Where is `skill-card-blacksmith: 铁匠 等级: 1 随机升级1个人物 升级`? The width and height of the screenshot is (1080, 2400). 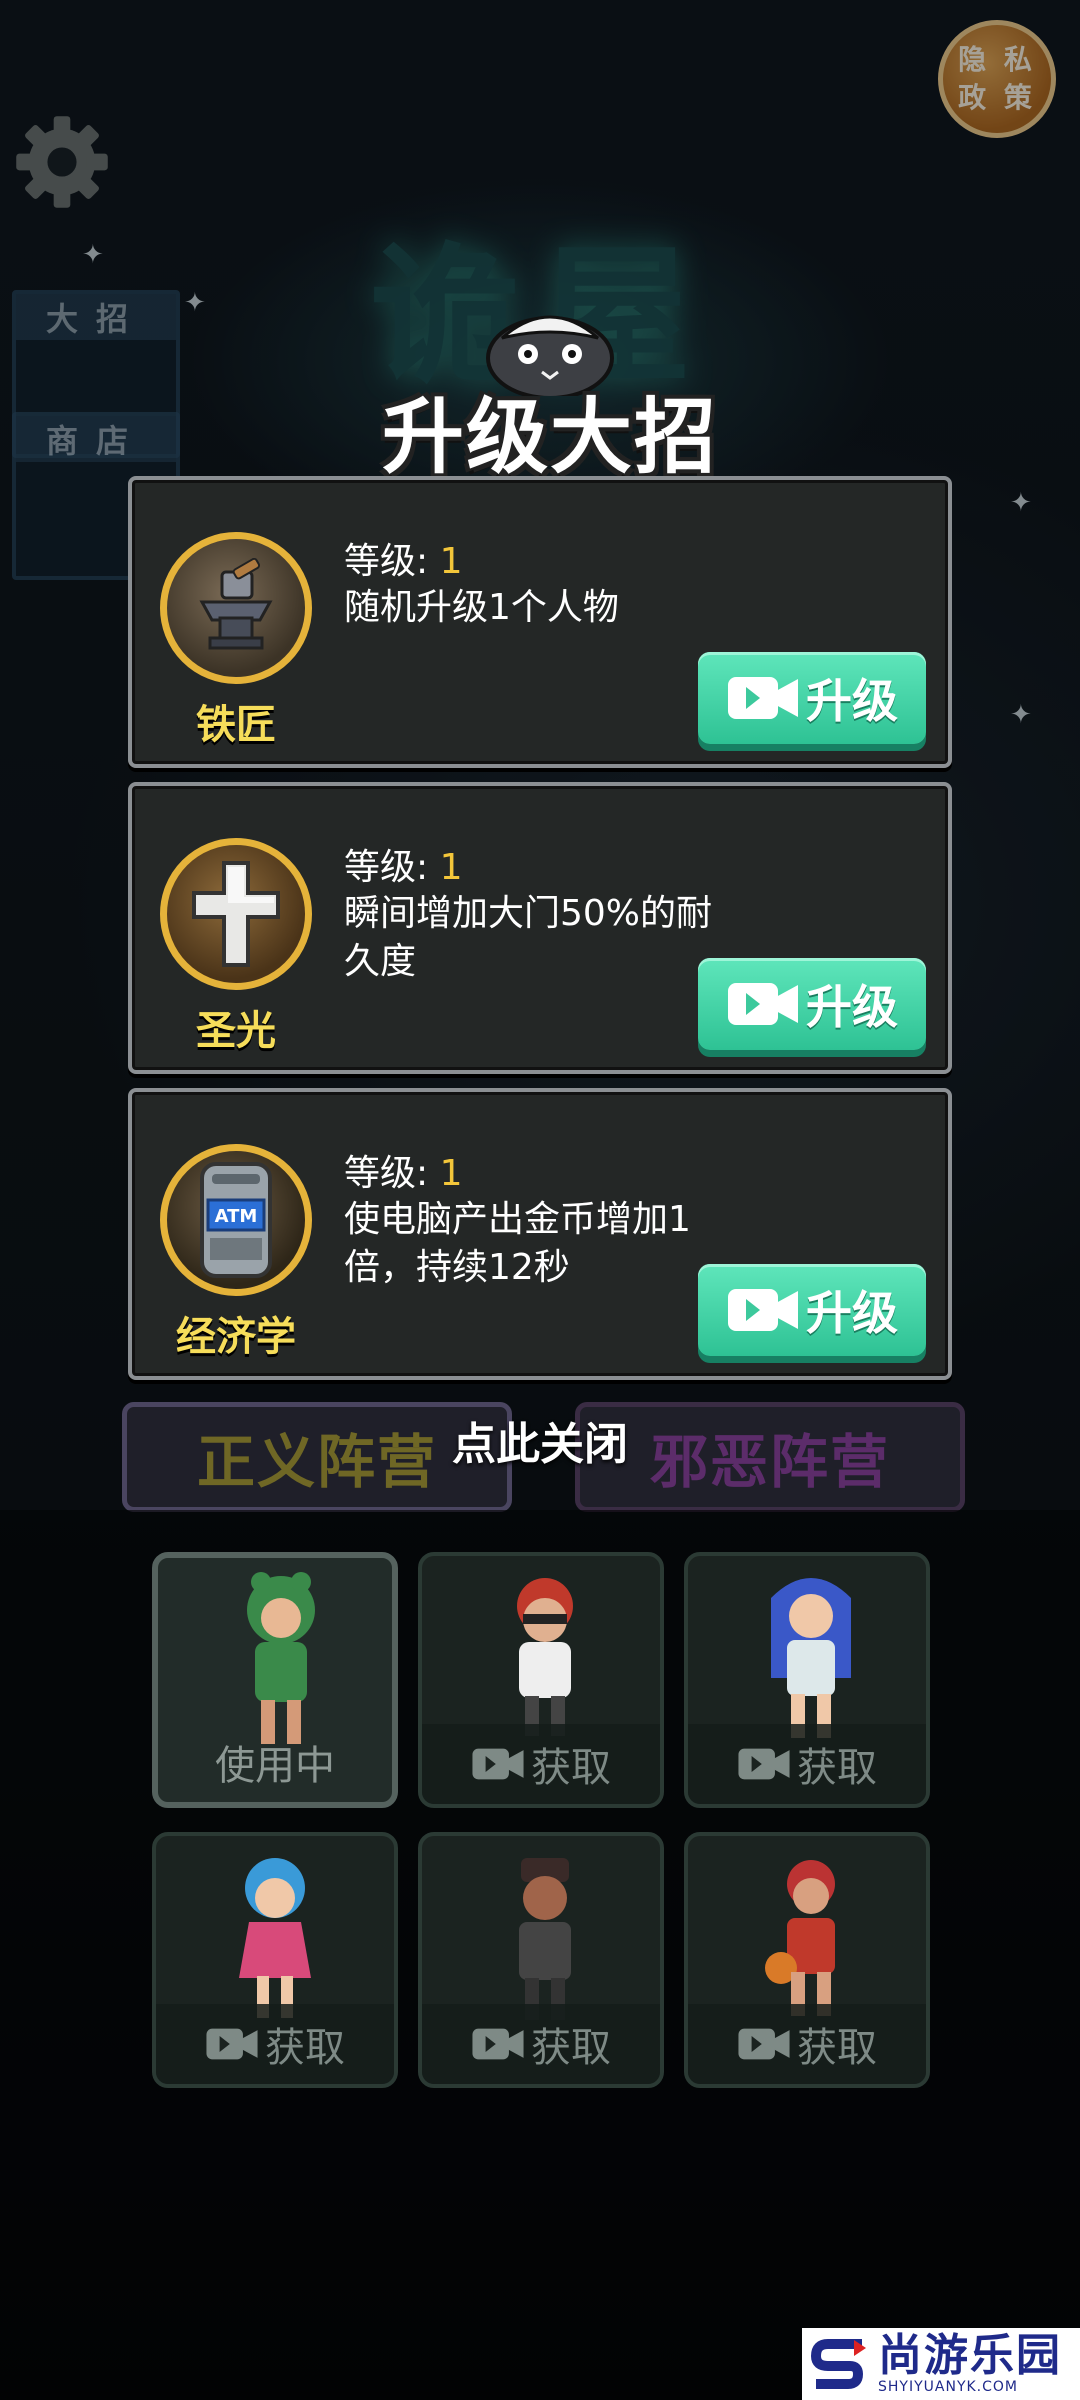 skill-card-blacksmith: 铁匠 等级: 1 随机升级1个人物 升级 is located at coordinates (540, 622).